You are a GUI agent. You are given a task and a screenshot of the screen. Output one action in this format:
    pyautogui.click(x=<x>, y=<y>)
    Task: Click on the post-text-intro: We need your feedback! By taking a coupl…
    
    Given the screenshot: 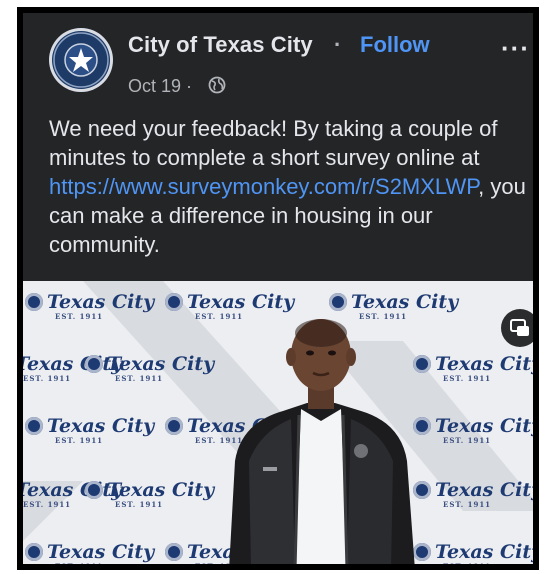 What is the action you would take?
    pyautogui.click(x=273, y=143)
    